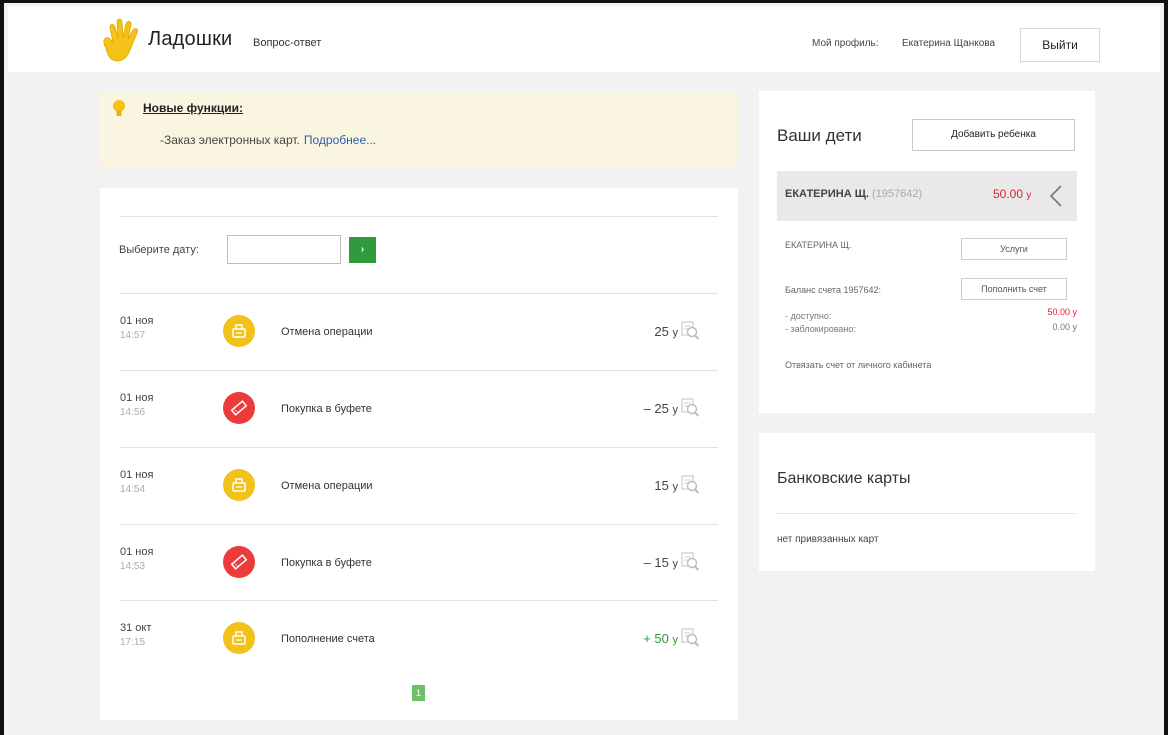  What do you see at coordinates (661, 331) in the screenshot?
I see `operation-amount-value: 25` at bounding box center [661, 331].